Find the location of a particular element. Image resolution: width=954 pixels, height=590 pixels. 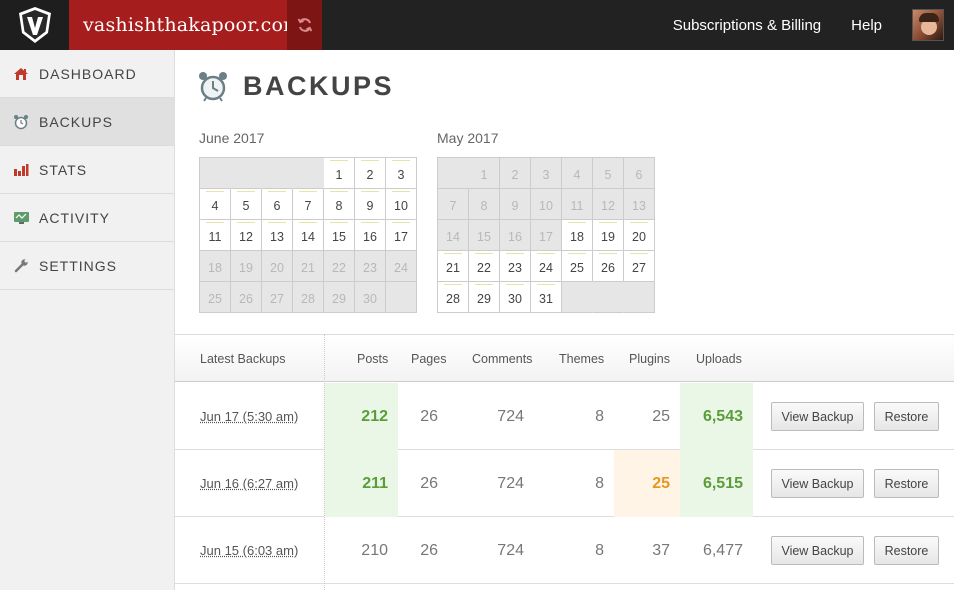

sidebar-item-dashboard: DASHBOARD is located at coordinates (87, 74).